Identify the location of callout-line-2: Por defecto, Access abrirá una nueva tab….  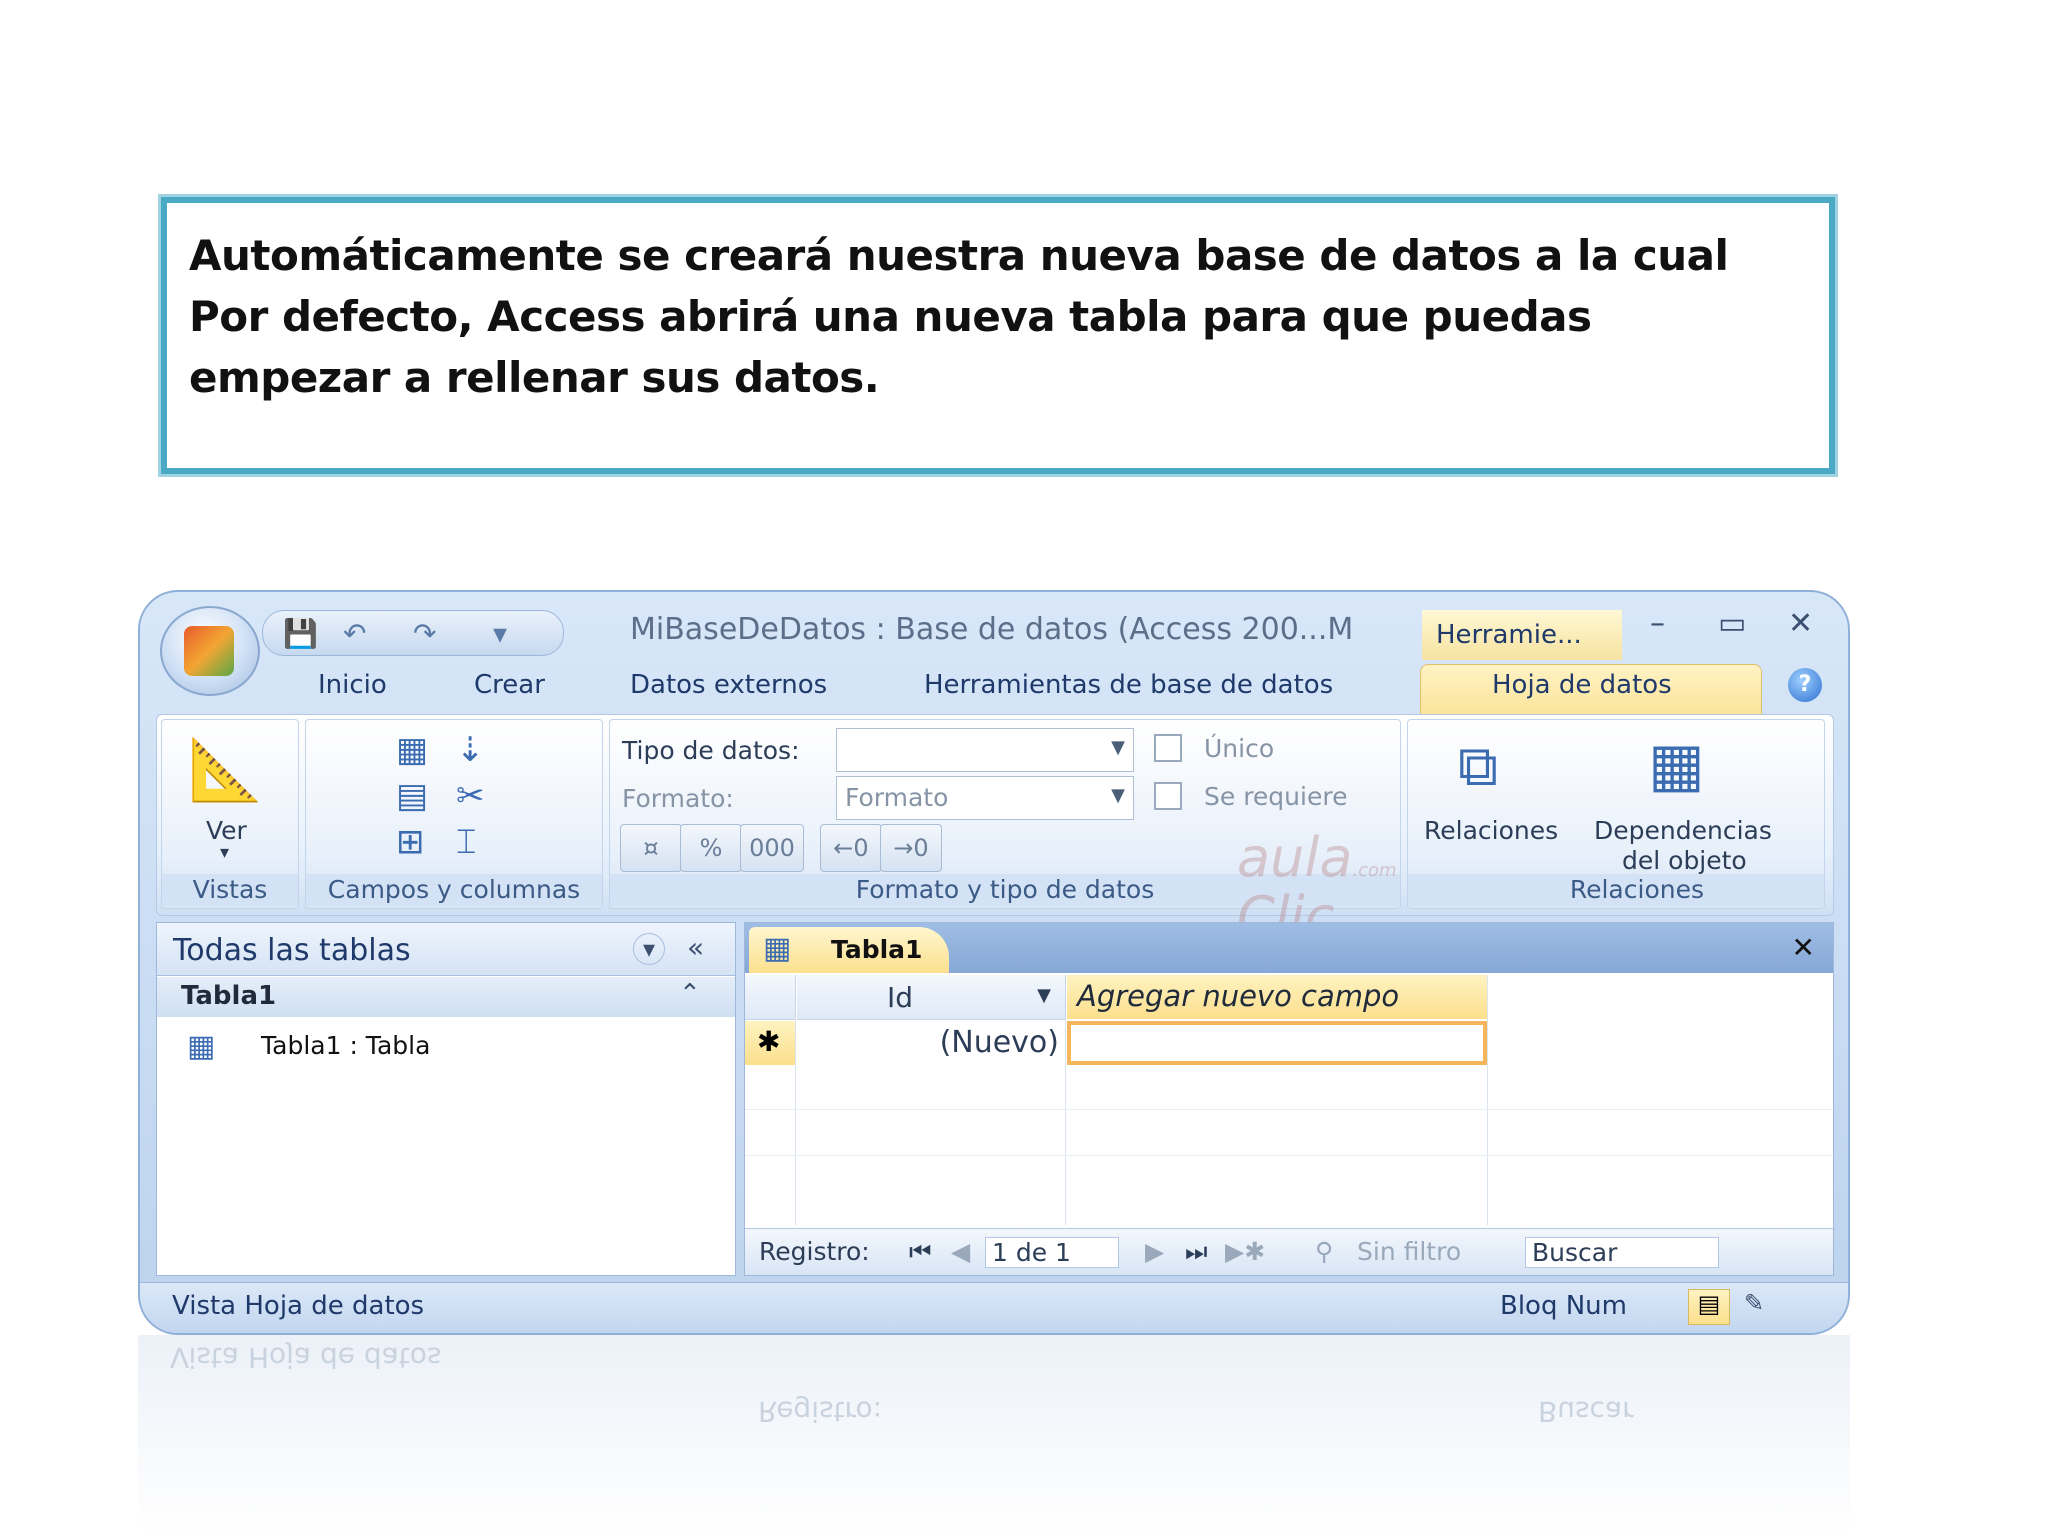
(890, 316).